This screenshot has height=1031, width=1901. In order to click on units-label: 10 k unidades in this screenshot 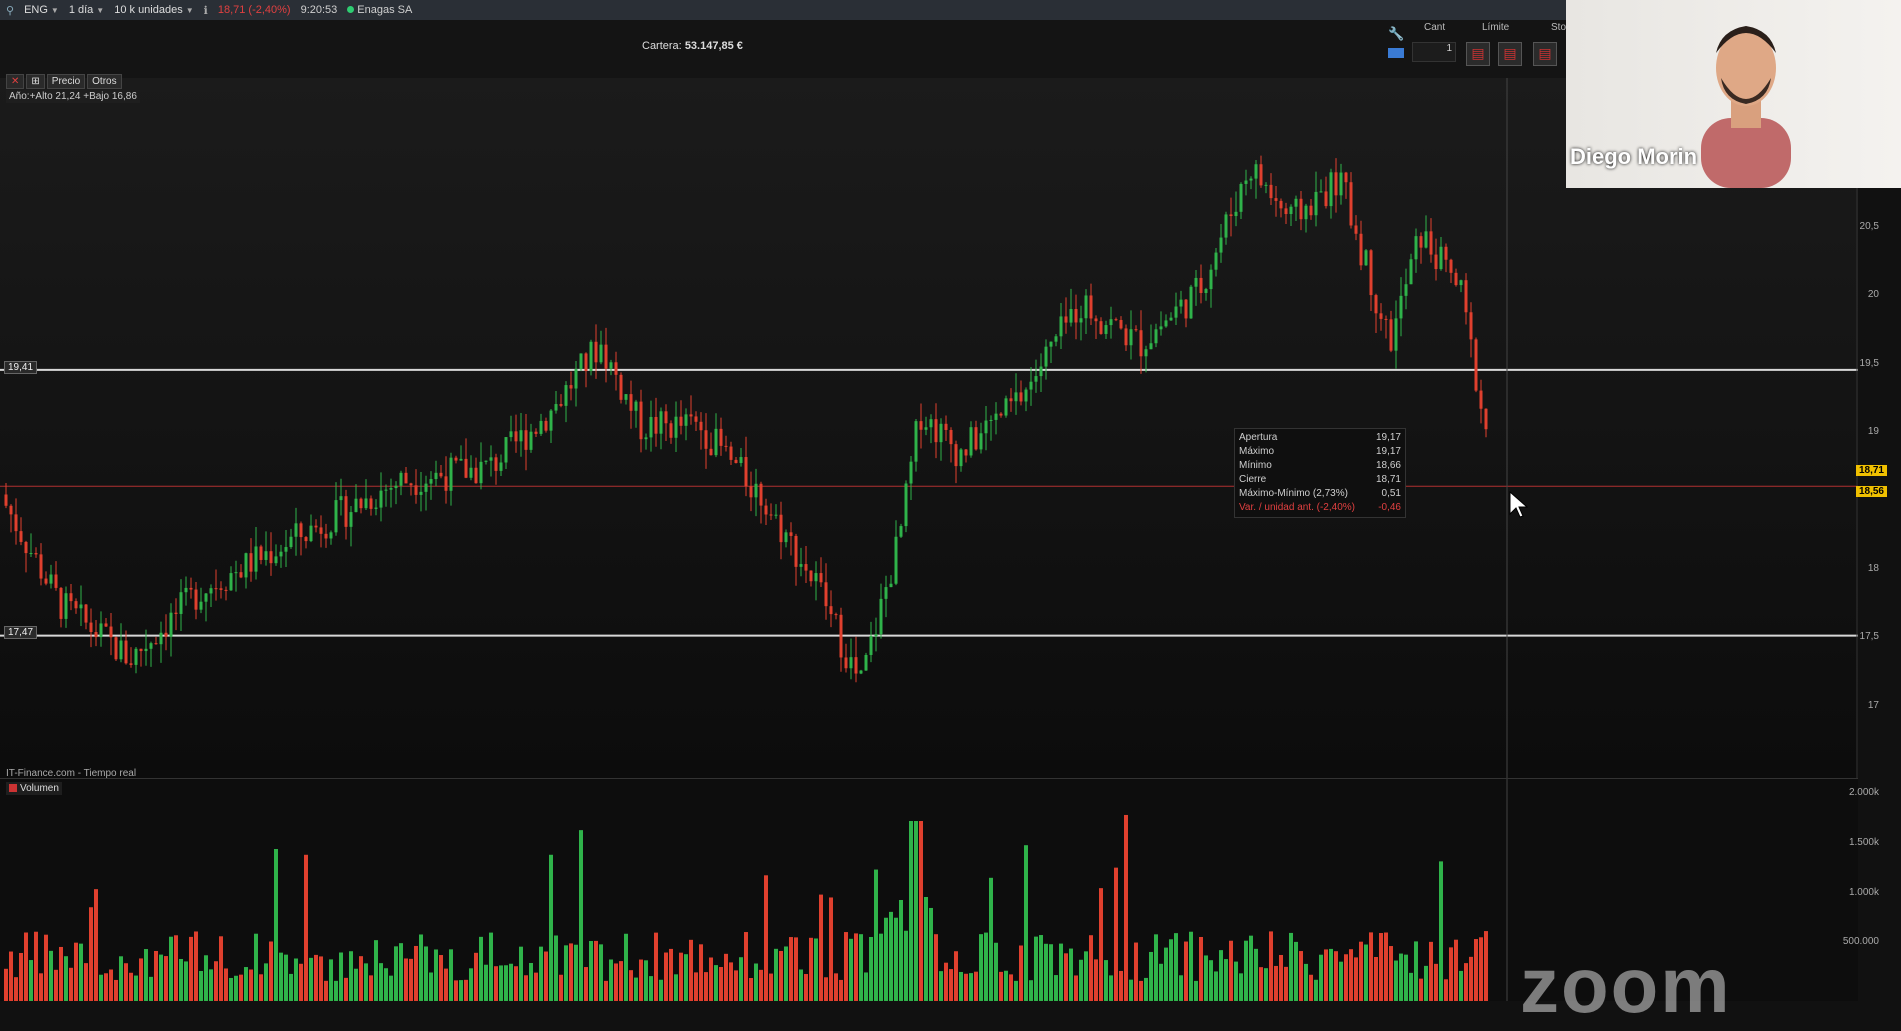, I will do `click(148, 10)`.